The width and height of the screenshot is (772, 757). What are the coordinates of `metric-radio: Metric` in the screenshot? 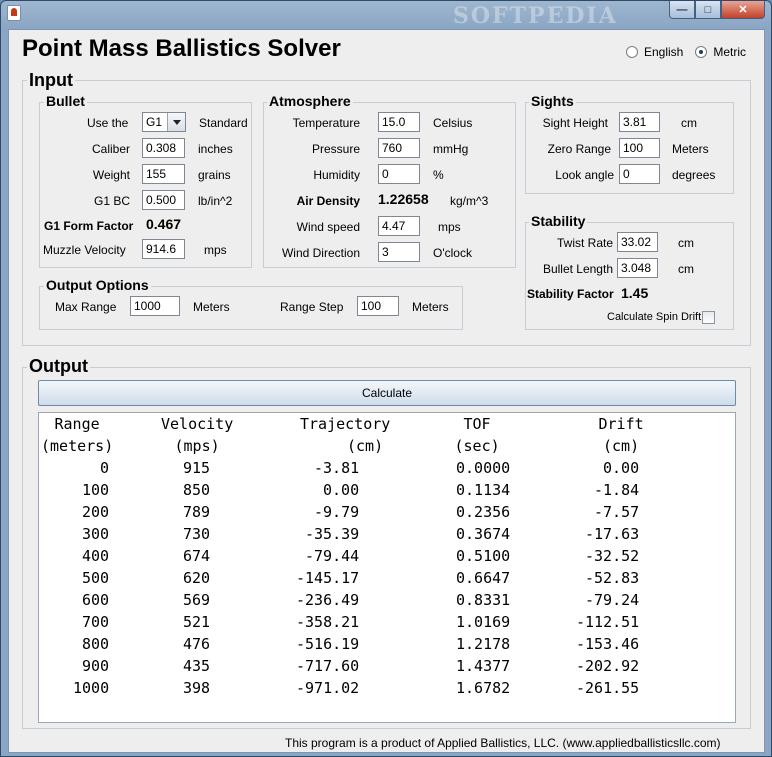 It's located at (720, 52).